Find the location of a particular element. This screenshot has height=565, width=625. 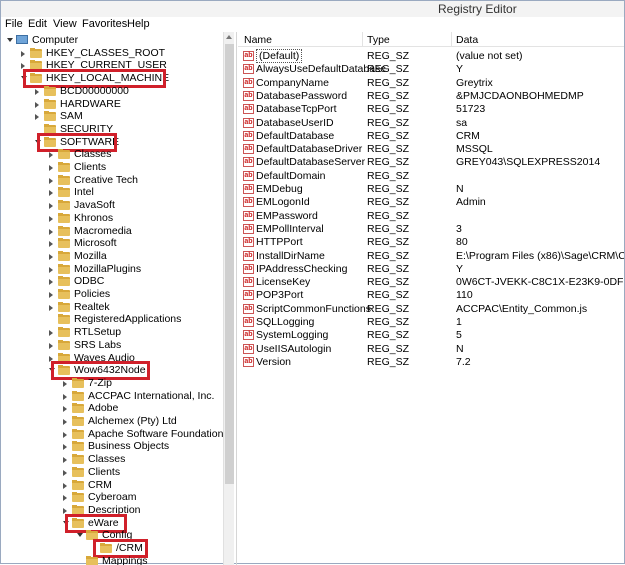

tree-item: ODBC is located at coordinates (112, 281).